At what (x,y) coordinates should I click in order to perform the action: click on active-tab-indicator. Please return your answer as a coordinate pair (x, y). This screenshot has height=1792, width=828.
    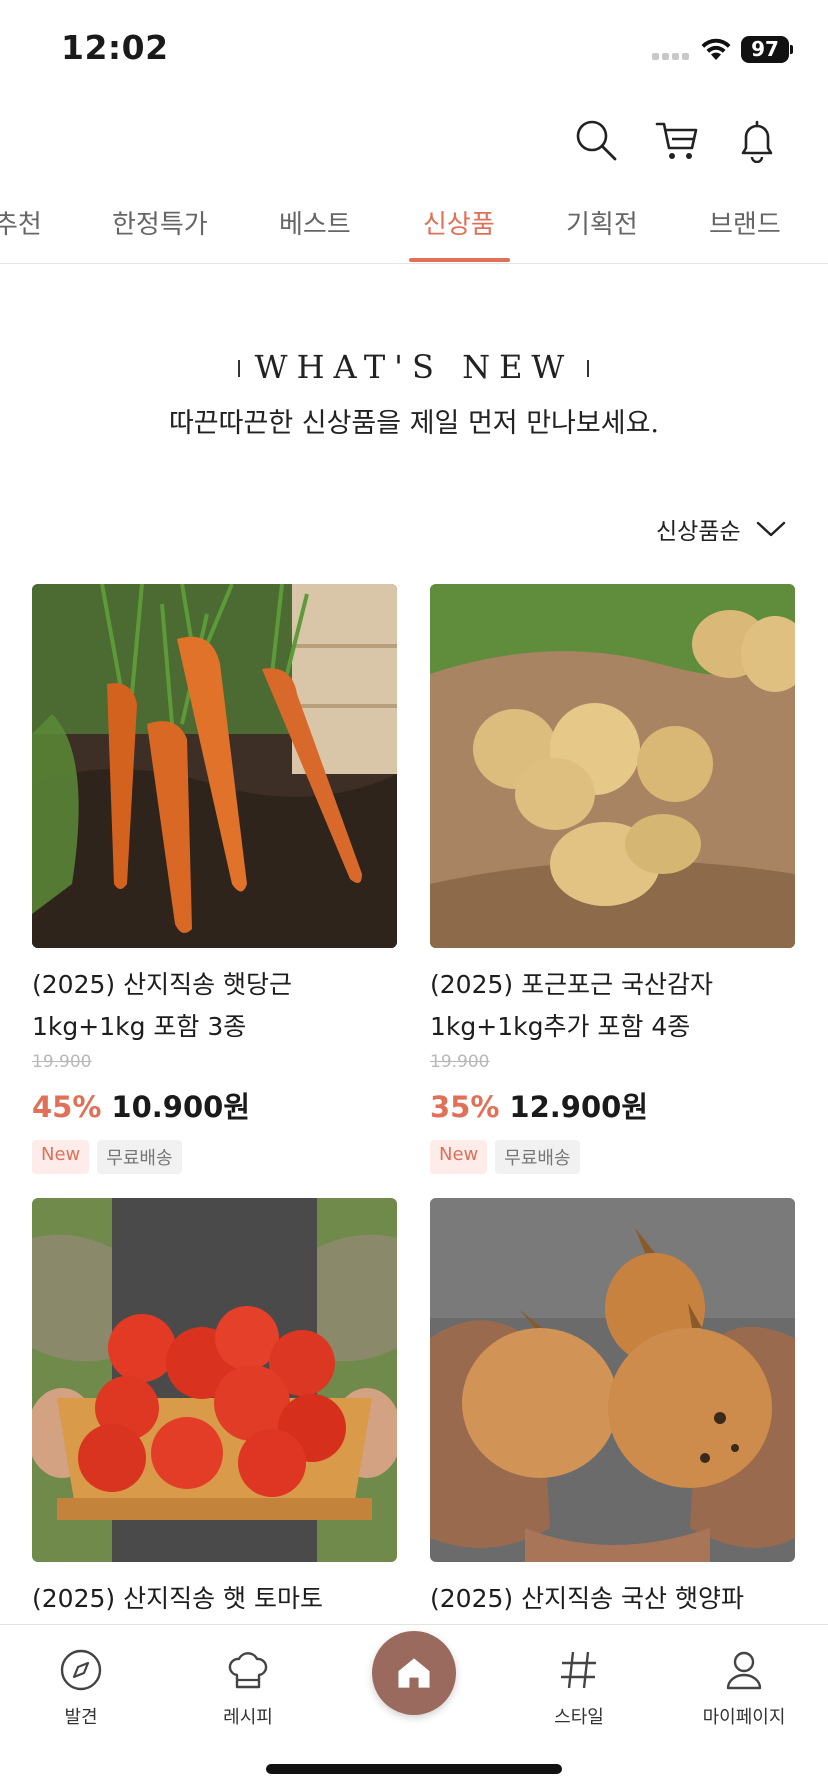
    Looking at the image, I should click on (459, 260).